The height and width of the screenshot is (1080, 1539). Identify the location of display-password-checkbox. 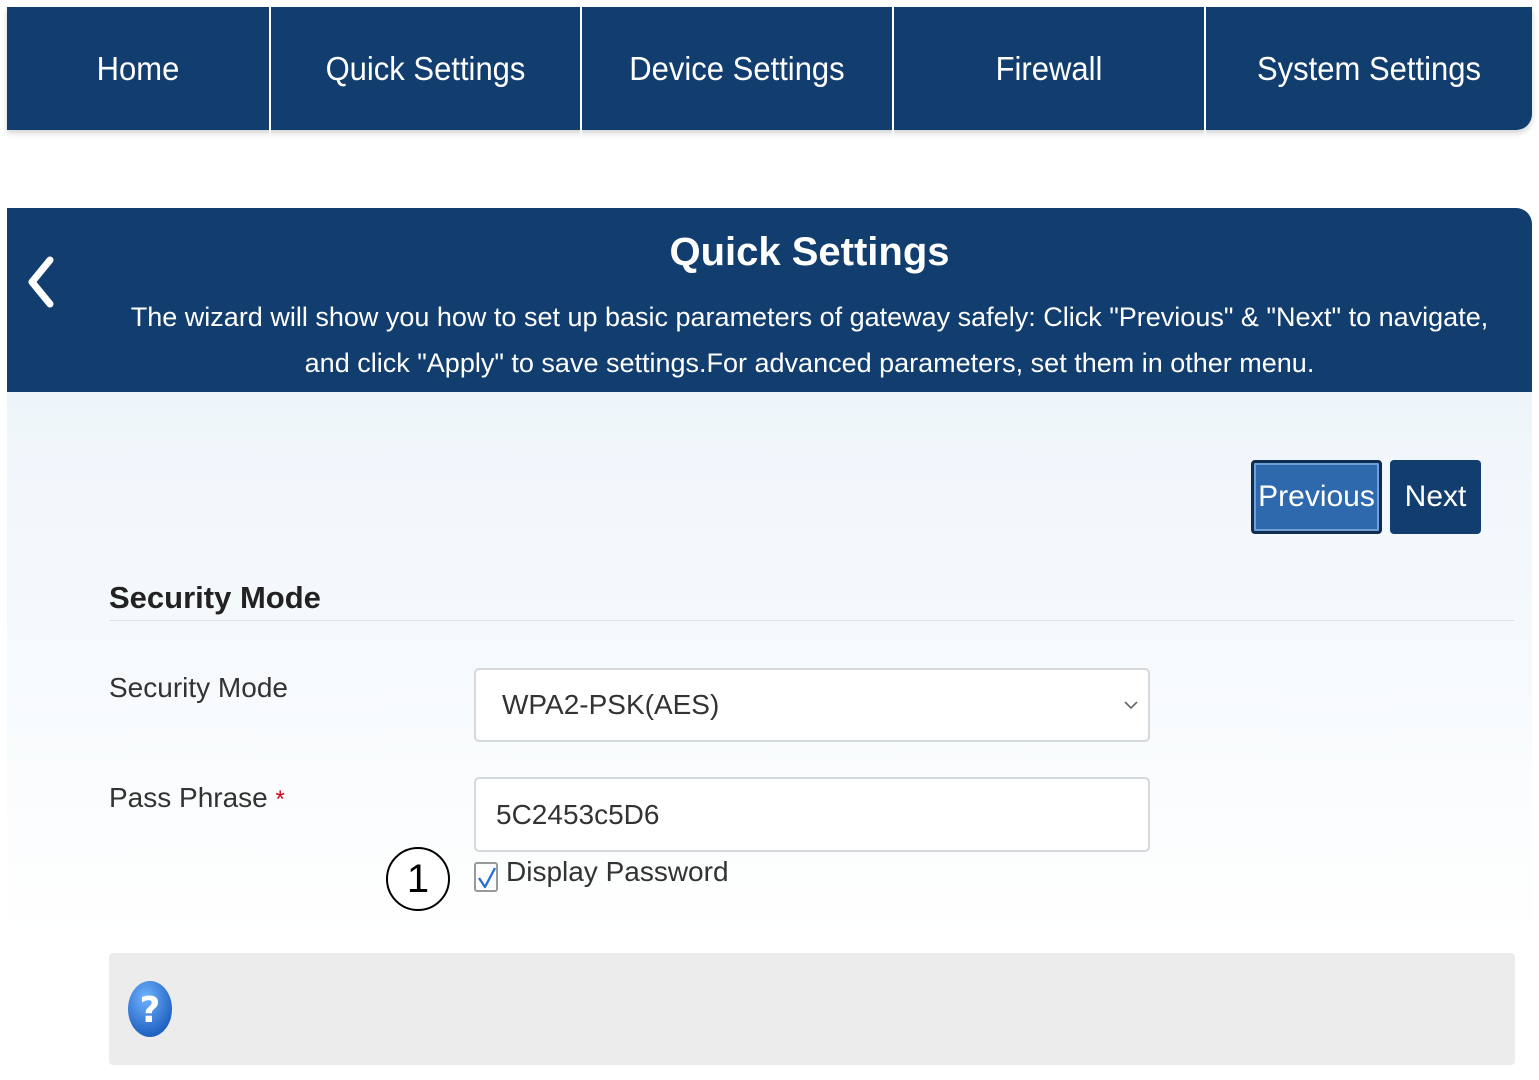
(486, 877).